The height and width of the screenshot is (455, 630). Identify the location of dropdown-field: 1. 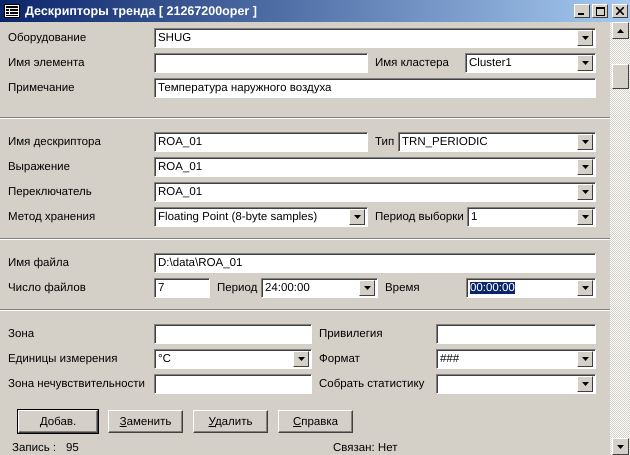
(531, 216).